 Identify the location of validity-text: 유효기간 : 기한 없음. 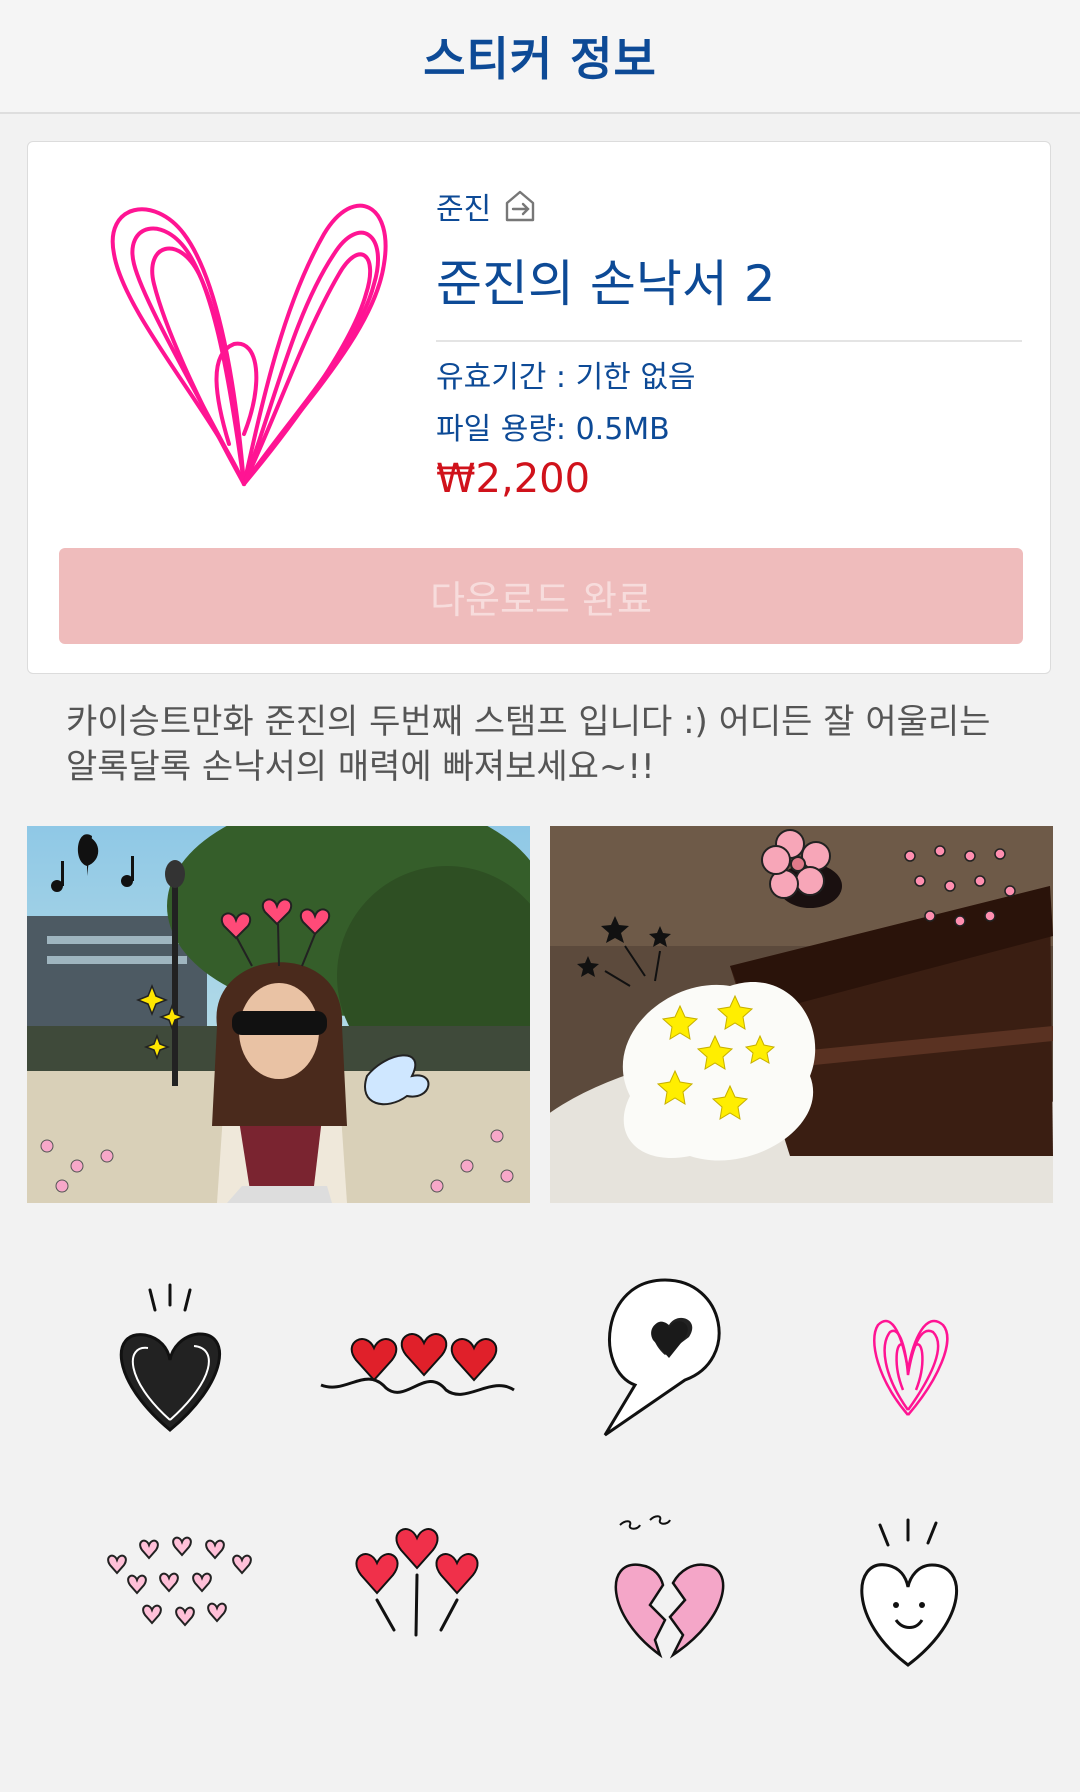
(566, 377).